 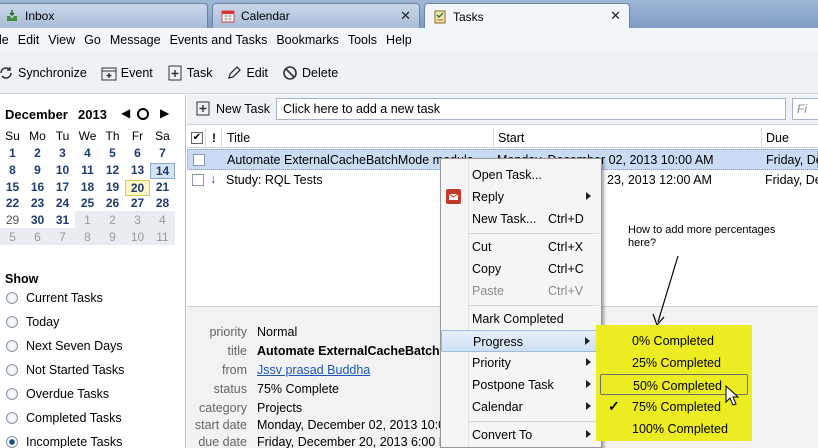 What do you see at coordinates (36, 114) in the screenshot?
I see `minimonth-month: December` at bounding box center [36, 114].